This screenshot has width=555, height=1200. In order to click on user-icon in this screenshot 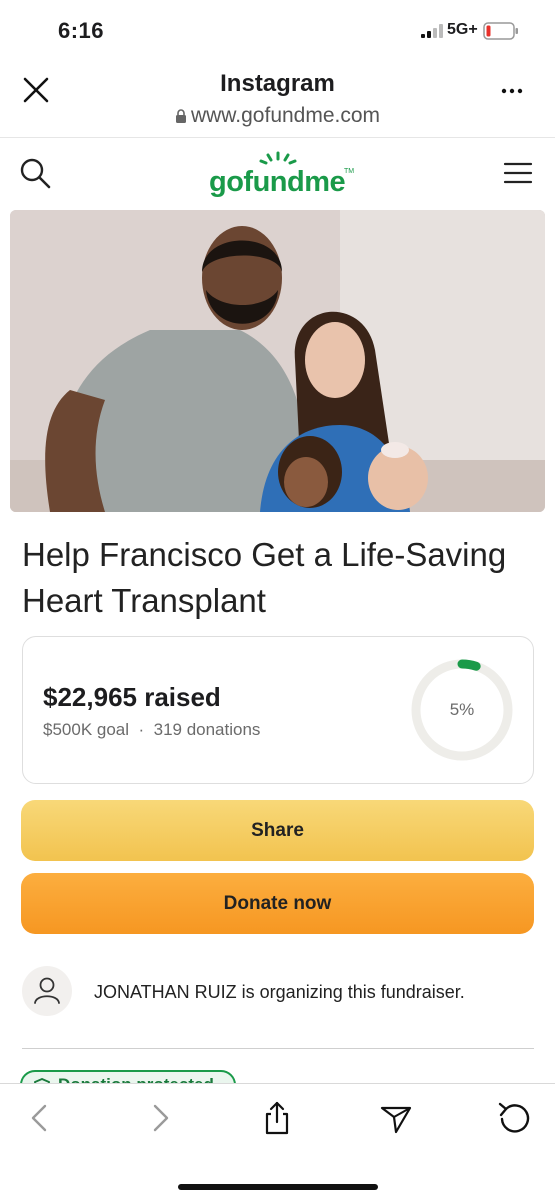, I will do `click(47, 990)`.